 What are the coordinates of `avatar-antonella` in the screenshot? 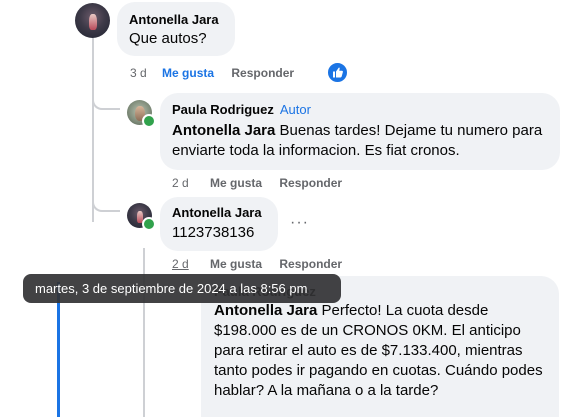 It's located at (92, 20).